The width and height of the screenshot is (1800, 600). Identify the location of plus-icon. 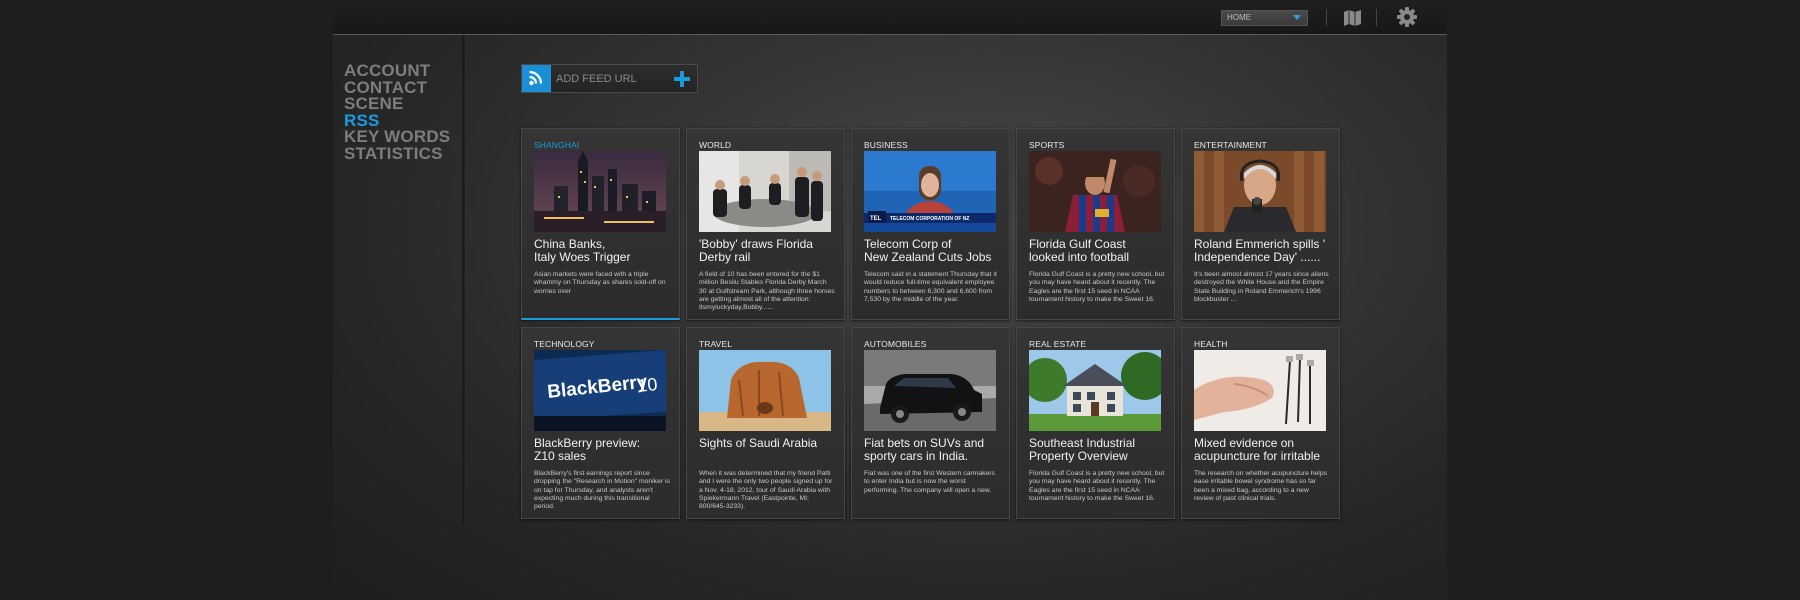
(682, 79).